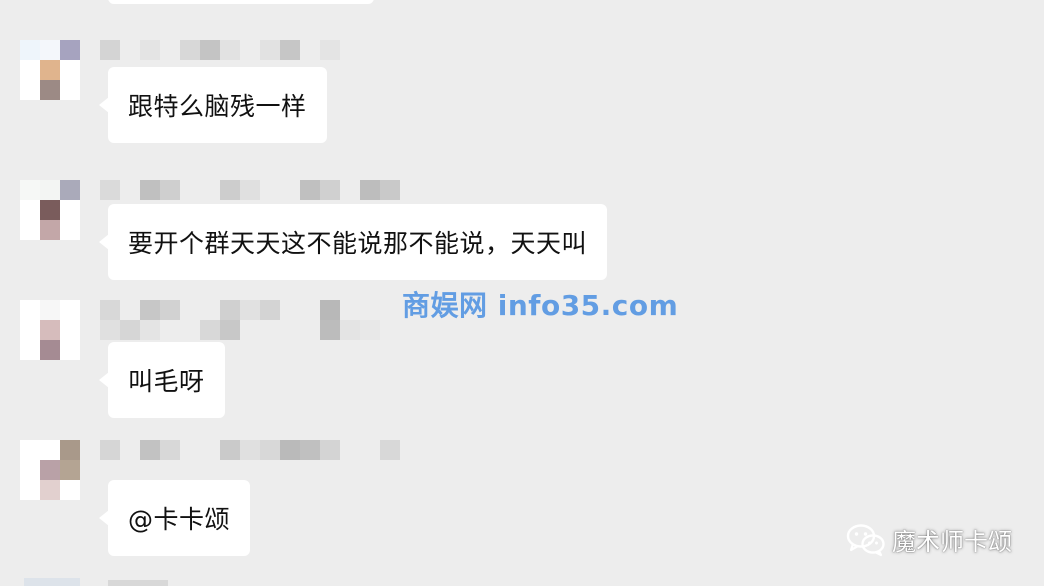  What do you see at coordinates (241, 2) in the screenshot?
I see `message-bubble-partial` at bounding box center [241, 2].